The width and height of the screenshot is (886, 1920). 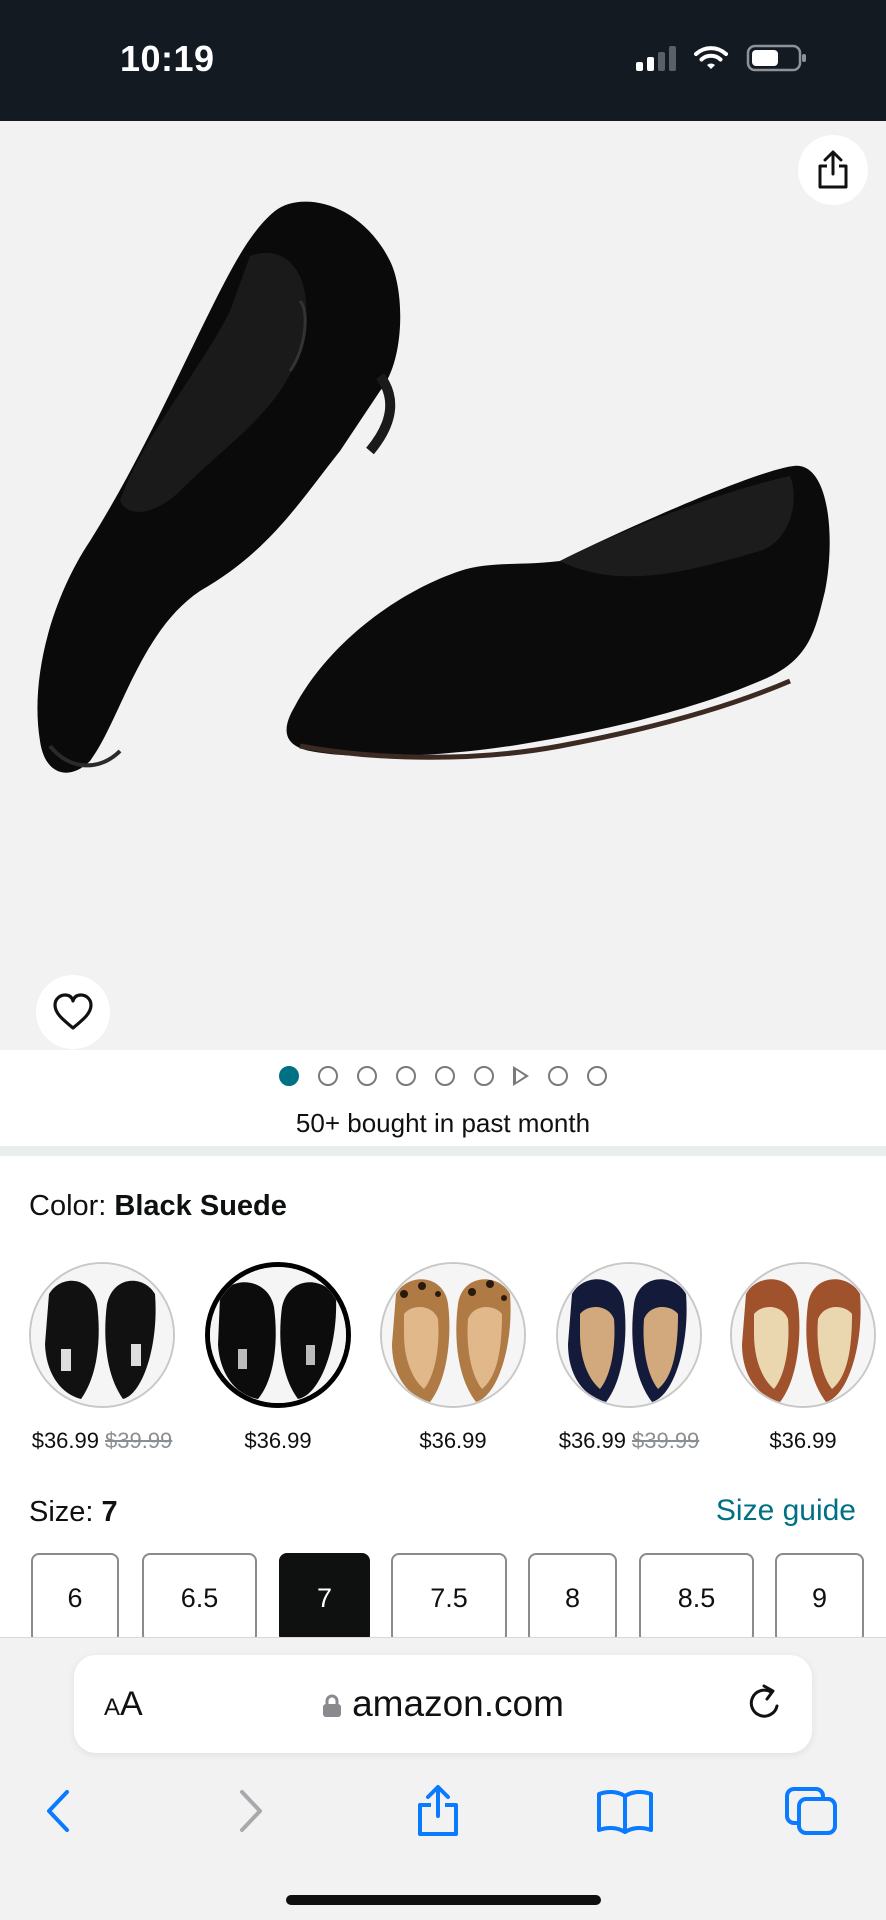 I want to click on lock-icon, so click(x=332, y=1701).